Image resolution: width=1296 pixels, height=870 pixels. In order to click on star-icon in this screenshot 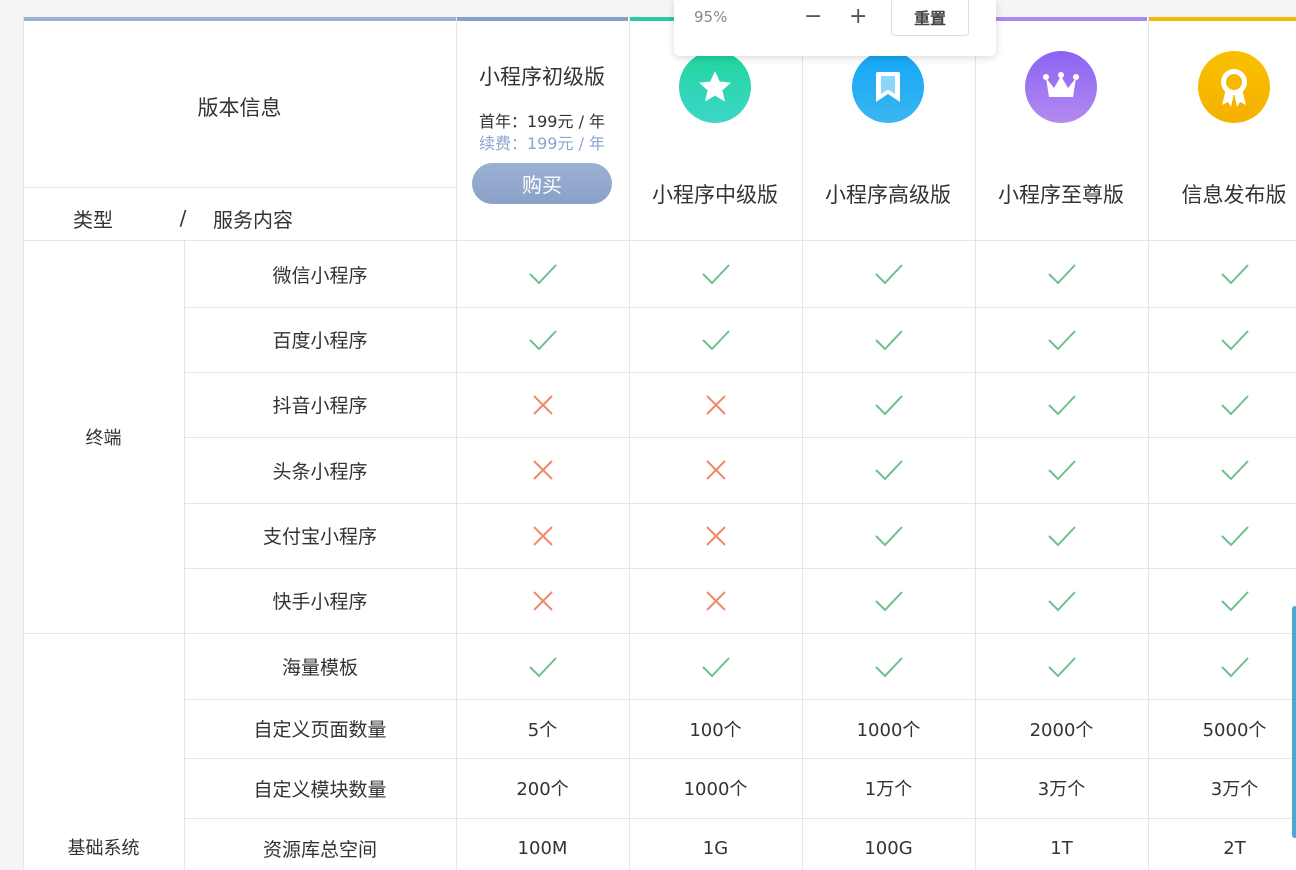, I will do `click(715, 87)`.